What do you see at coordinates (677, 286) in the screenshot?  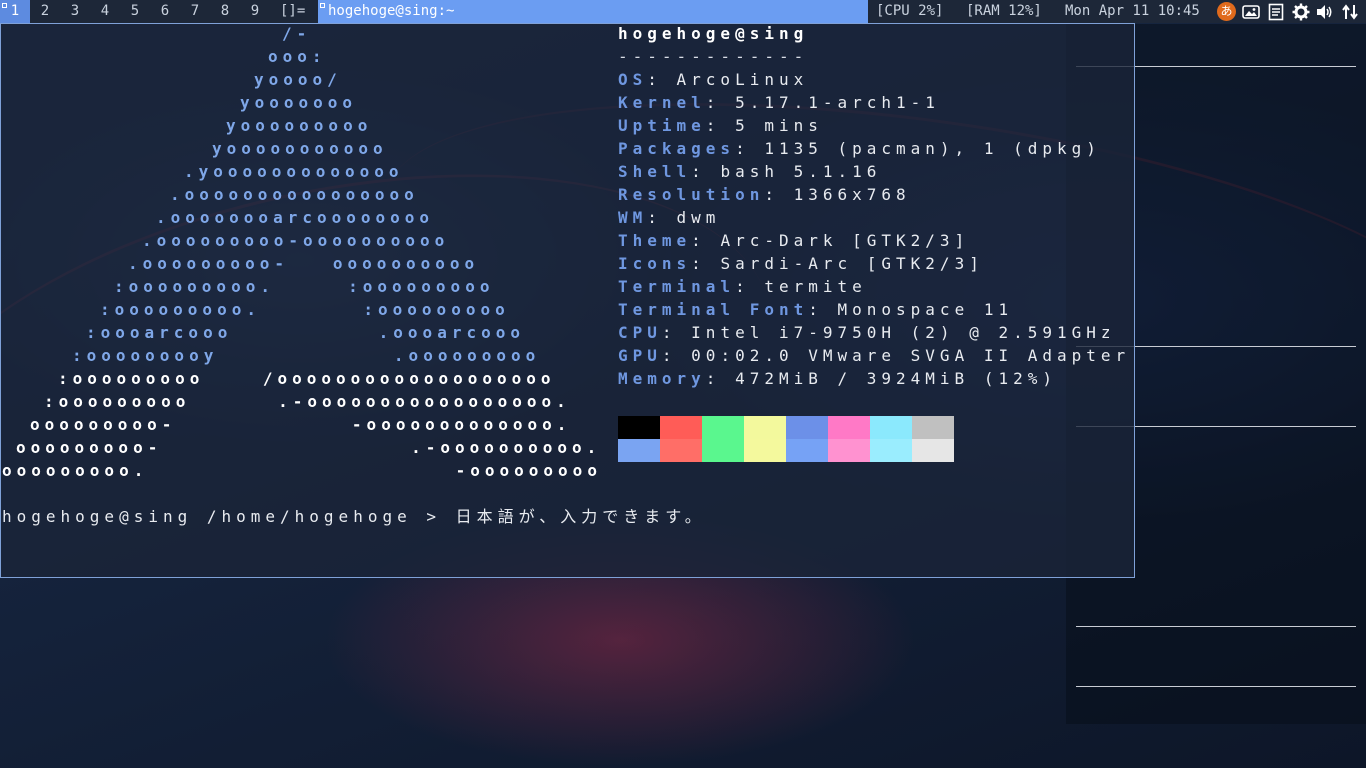 I see `info-key: Terminal` at bounding box center [677, 286].